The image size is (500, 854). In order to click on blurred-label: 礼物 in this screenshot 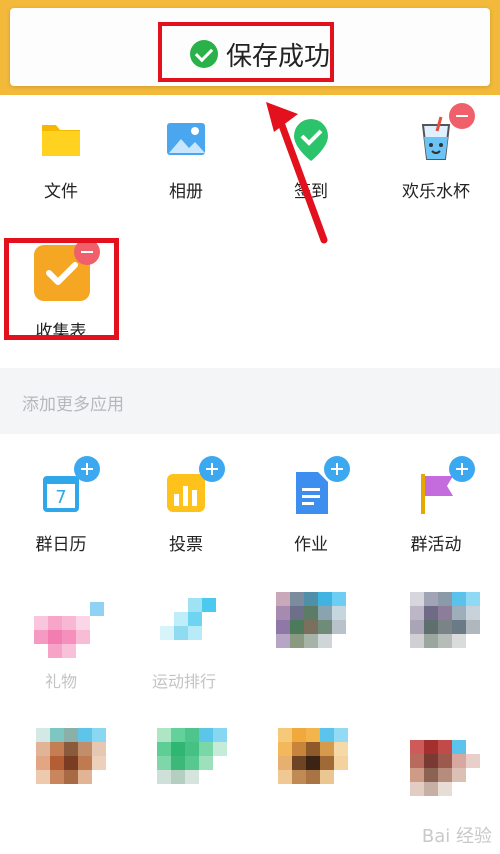, I will do `click(61, 681)`.